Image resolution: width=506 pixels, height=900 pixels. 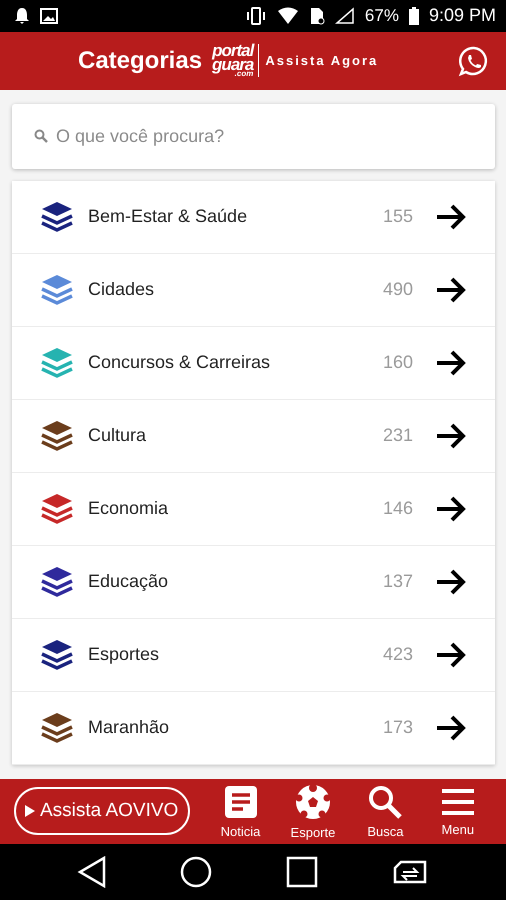 What do you see at coordinates (240, 802) in the screenshot?
I see `document-icon` at bounding box center [240, 802].